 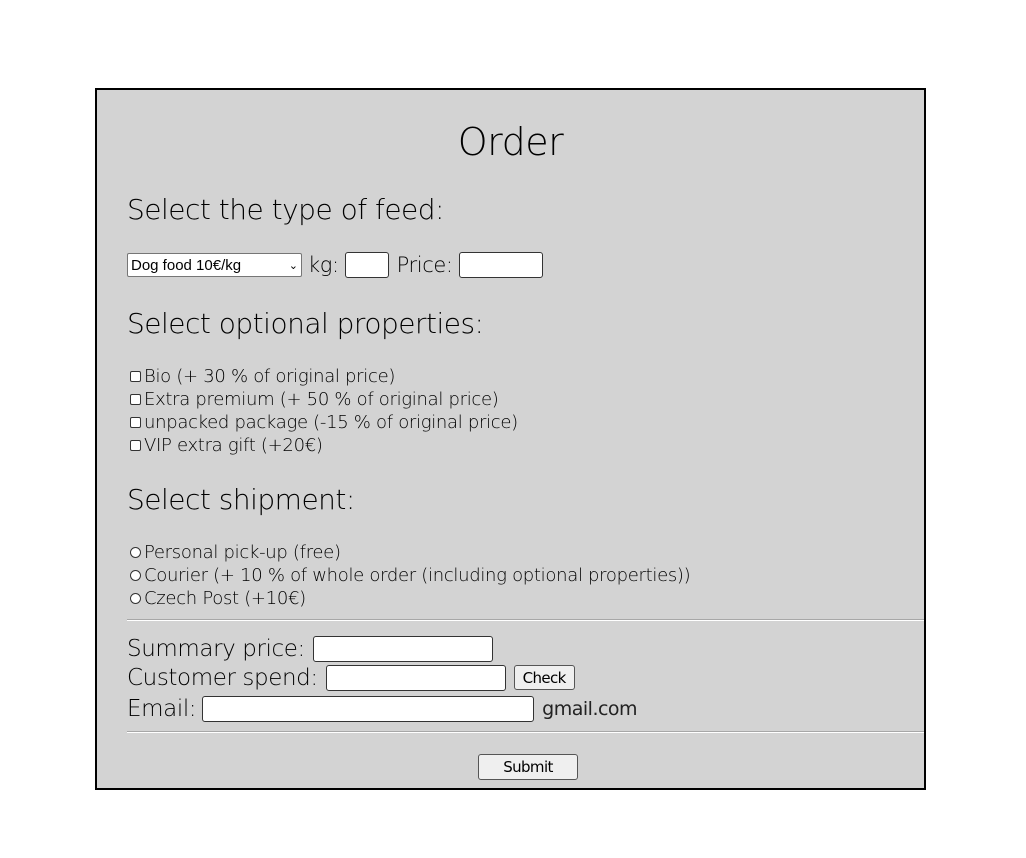 I want to click on summary-price-label: Summary price:, so click(x=216, y=648).